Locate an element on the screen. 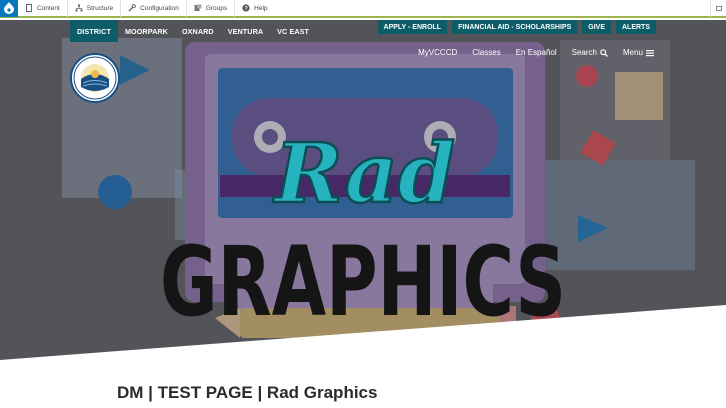 This screenshot has height=408, width=726. vcccd-seal-logo is located at coordinates (95, 78).